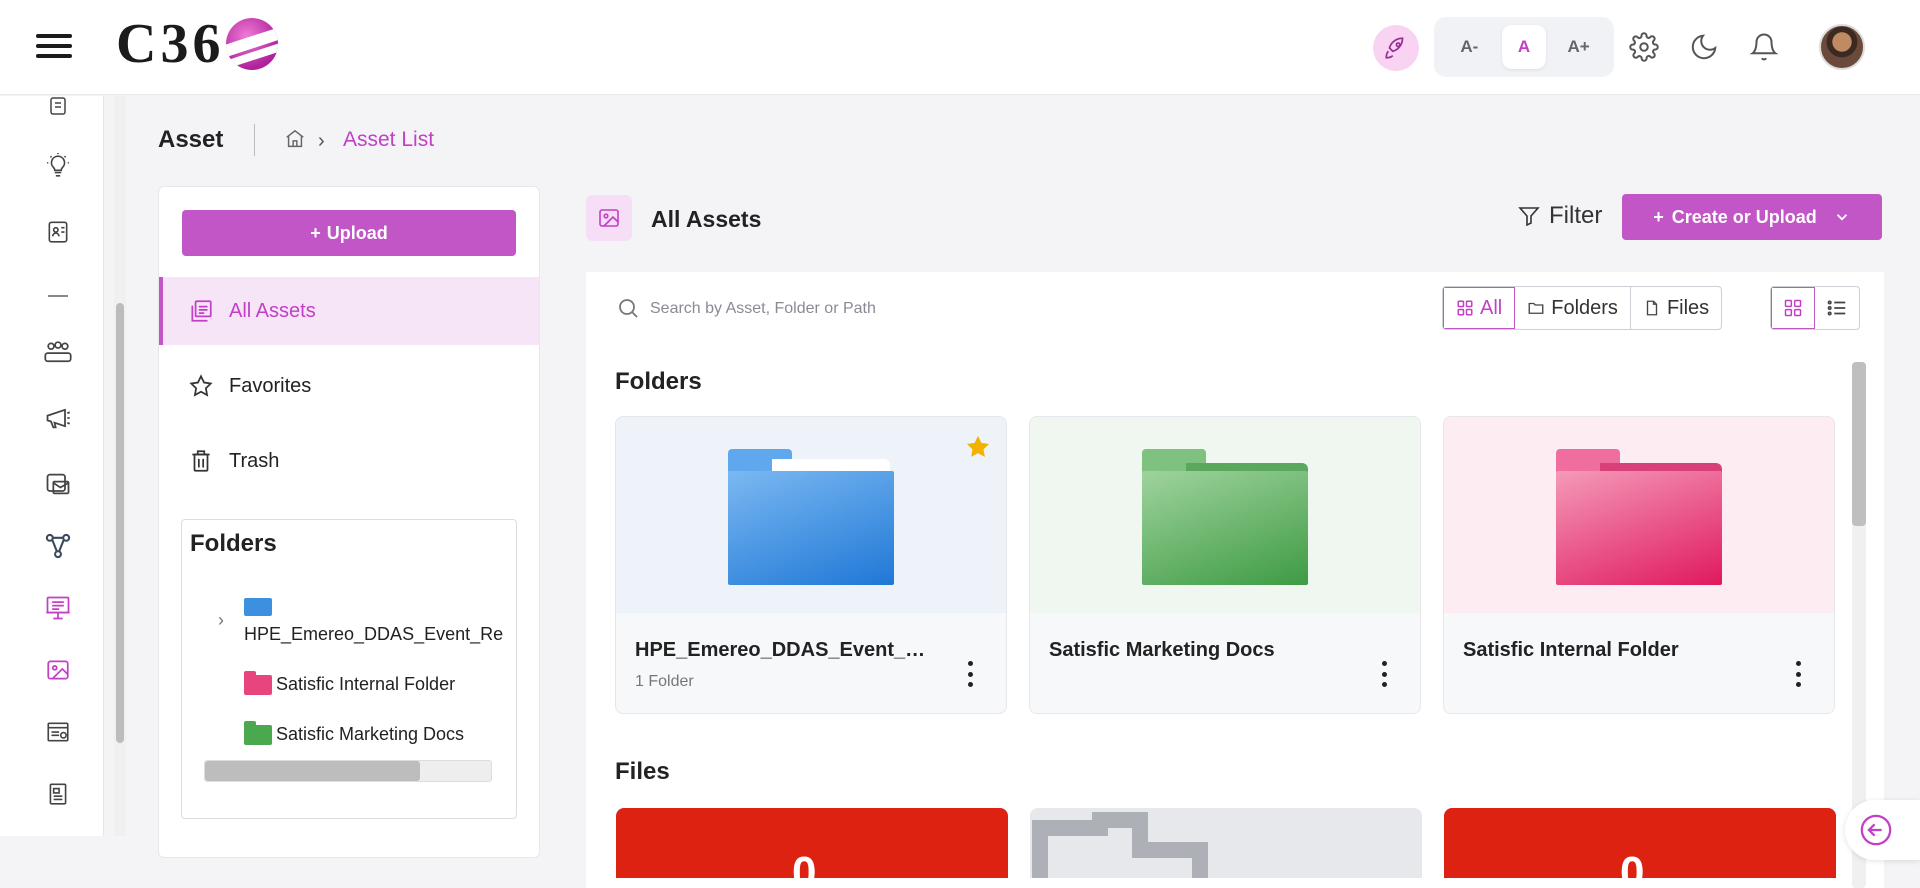 The height and width of the screenshot is (888, 1920). I want to click on folders-section-title: Folders, so click(658, 381).